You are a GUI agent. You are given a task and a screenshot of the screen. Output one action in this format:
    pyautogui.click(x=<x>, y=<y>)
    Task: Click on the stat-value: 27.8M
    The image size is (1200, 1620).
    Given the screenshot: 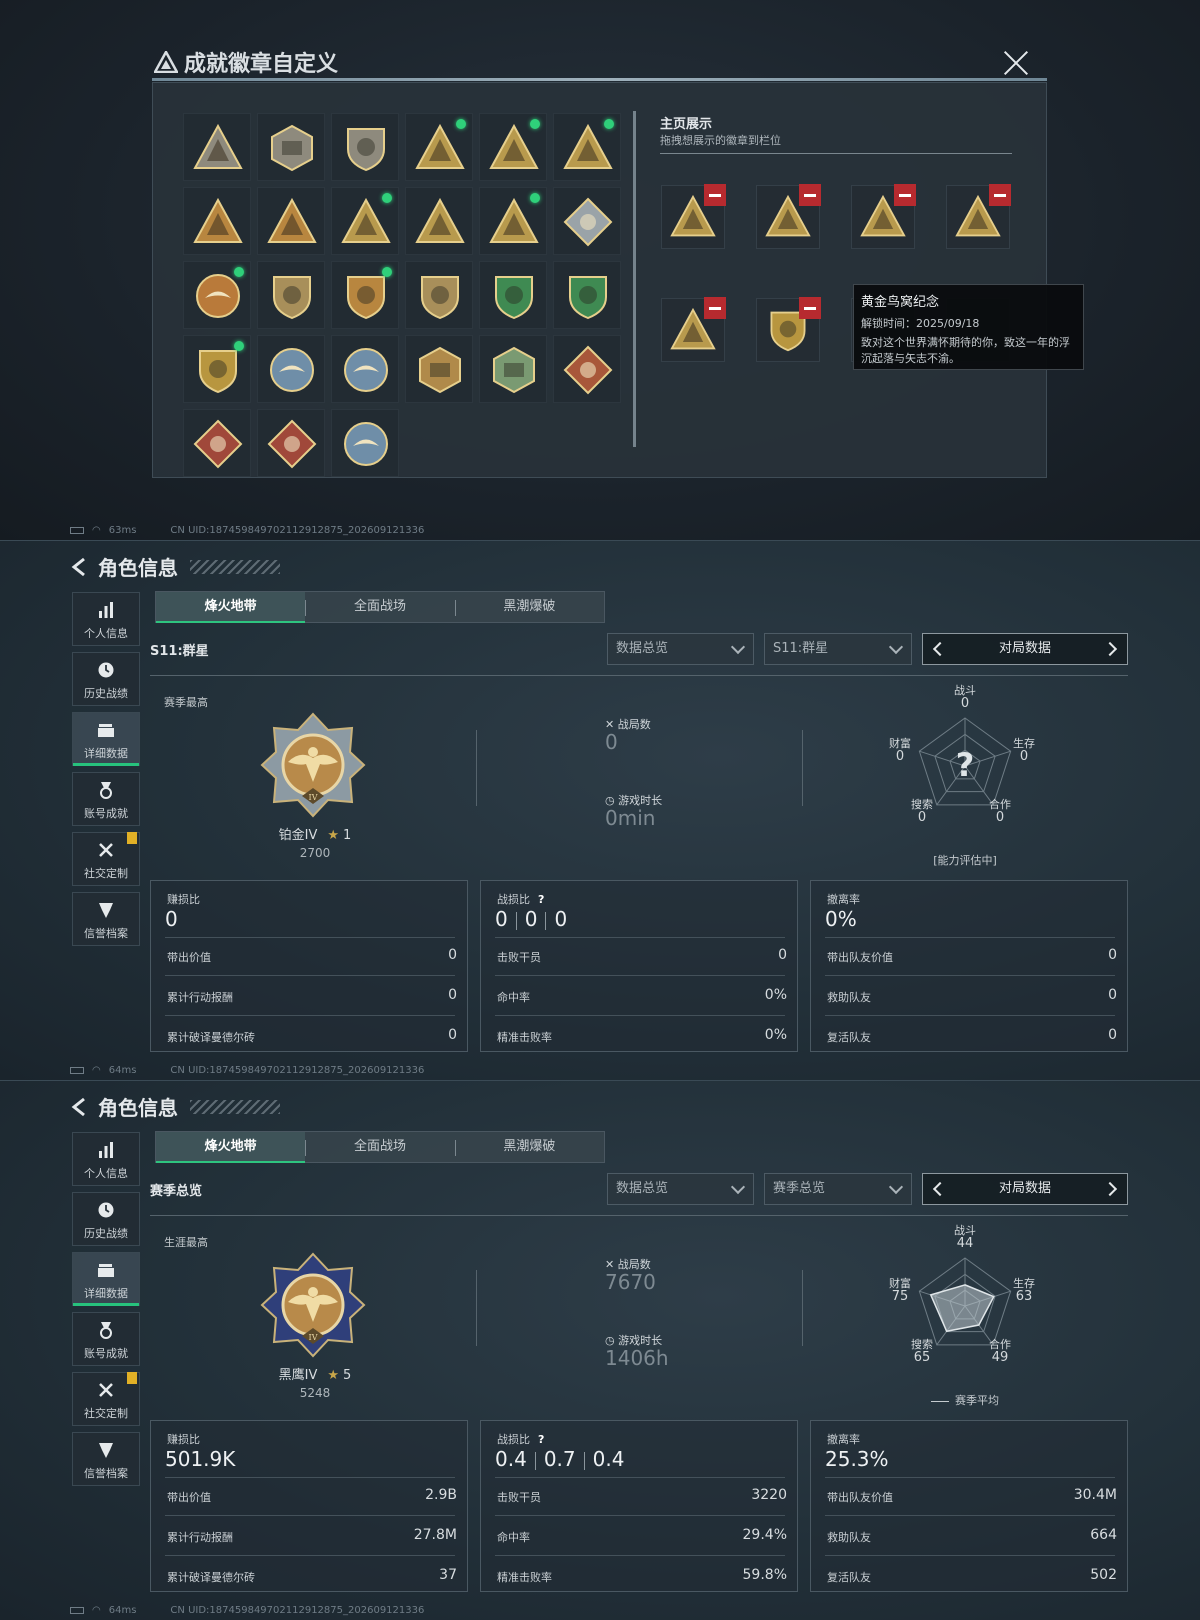 What is the action you would take?
    pyautogui.click(x=435, y=1535)
    